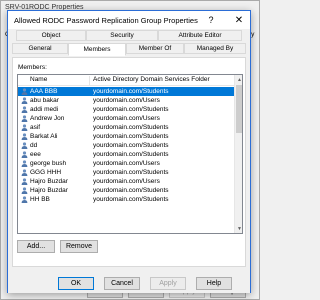 The width and height of the screenshot is (320, 300). Describe the element at coordinates (79, 246) in the screenshot. I see `remove-button: Remove` at that location.